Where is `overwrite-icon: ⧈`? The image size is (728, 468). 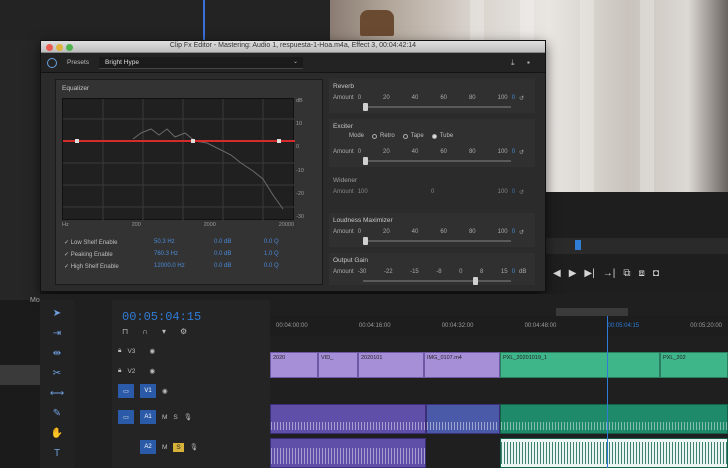 overwrite-icon: ⧈ is located at coordinates (641, 273).